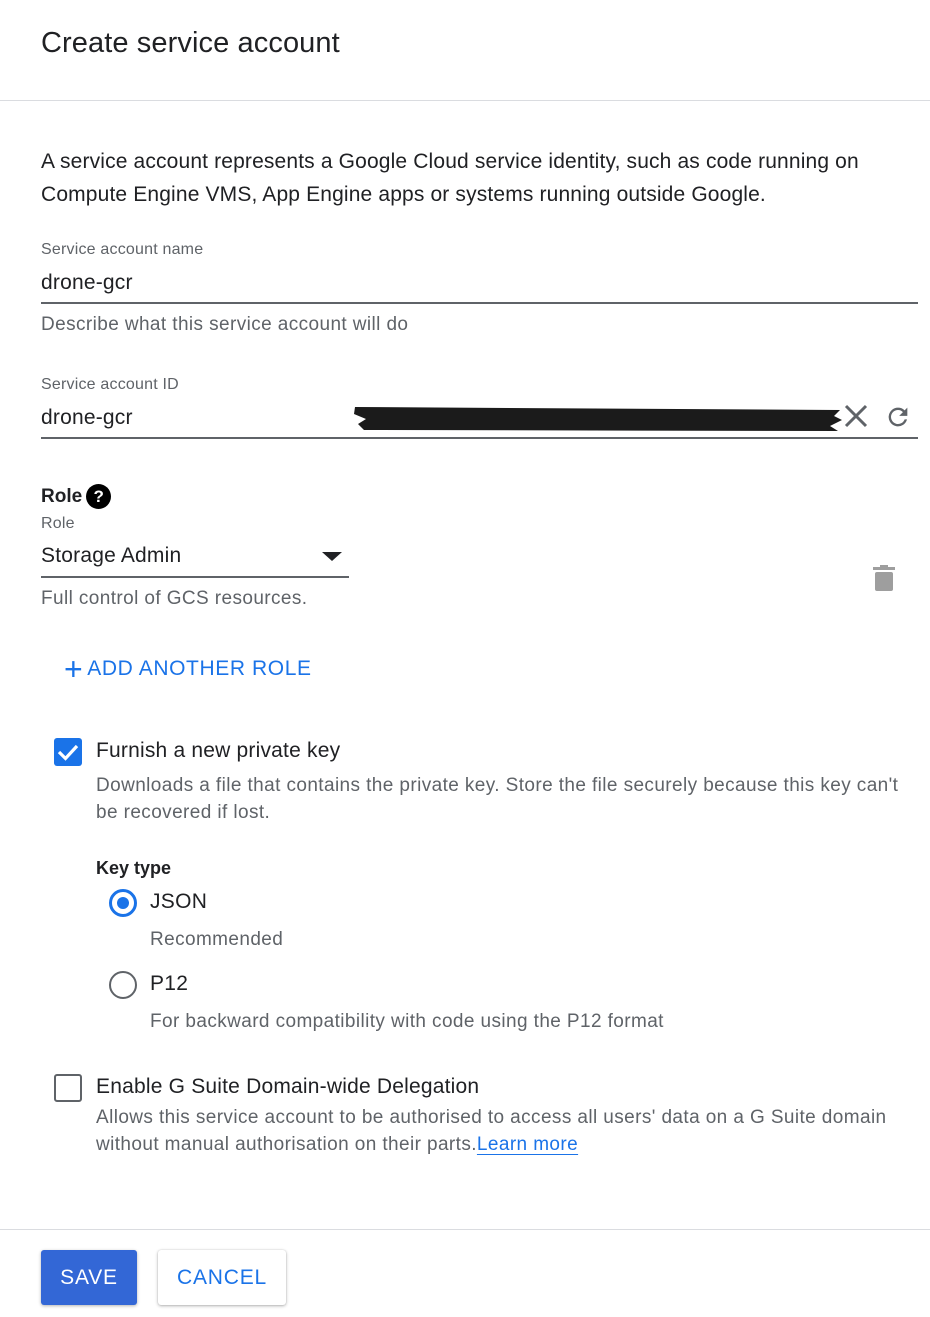 This screenshot has width=930, height=1317. What do you see at coordinates (87, 283) in the screenshot?
I see `service-account-name-input: drone-gcr` at bounding box center [87, 283].